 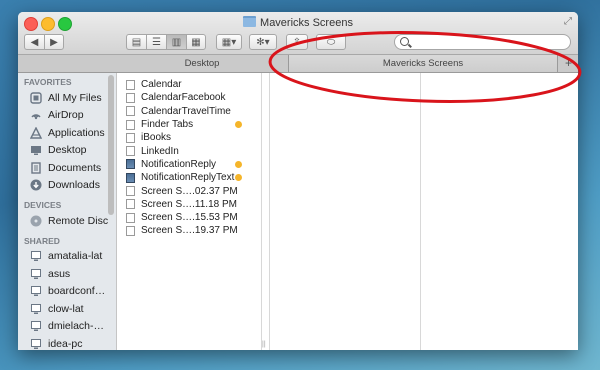 What do you see at coordinates (36, 168) in the screenshot?
I see `documents-icon` at bounding box center [36, 168].